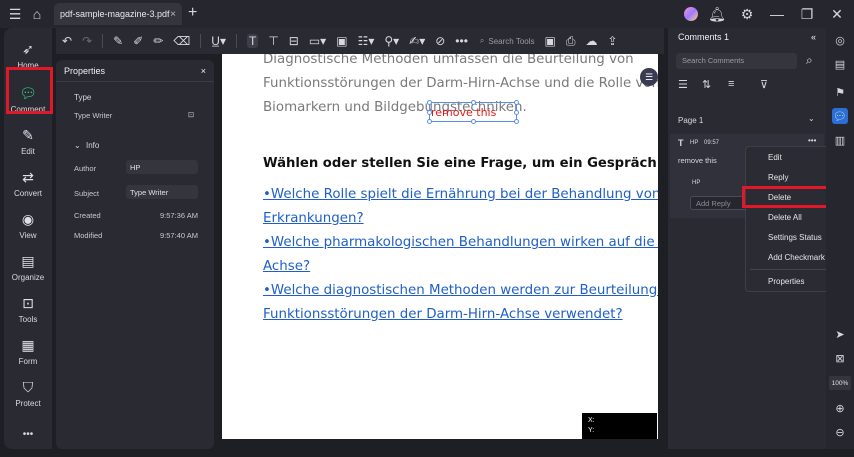  I want to click on collapse-icon: «, so click(813, 37).